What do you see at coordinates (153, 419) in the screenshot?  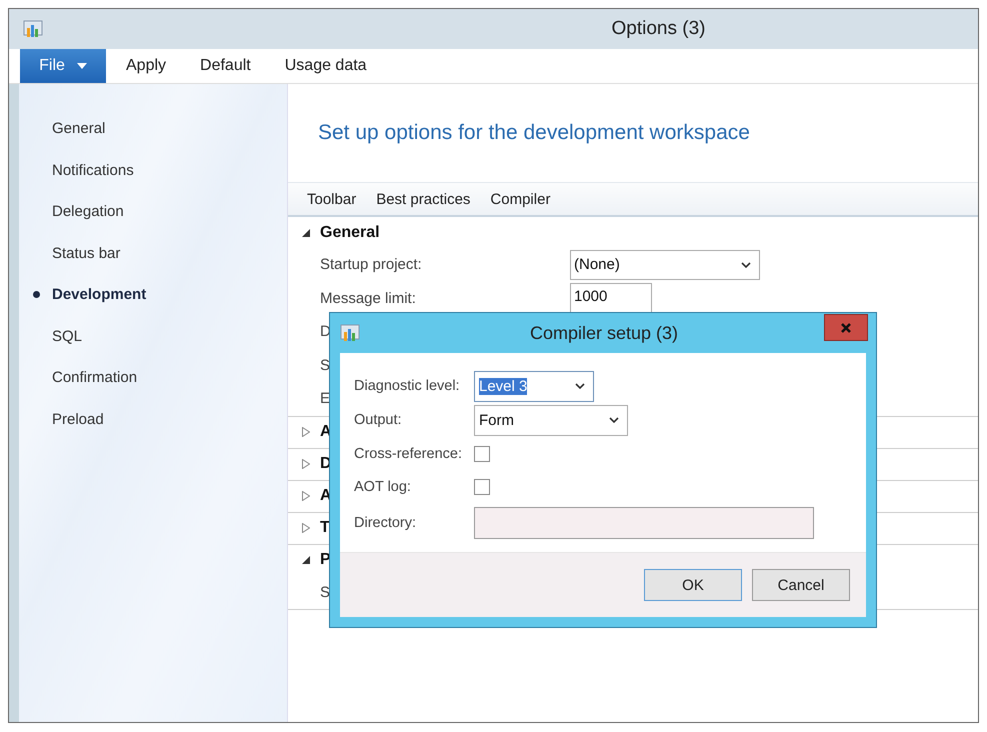 I see `sidebar-item: Preload` at bounding box center [153, 419].